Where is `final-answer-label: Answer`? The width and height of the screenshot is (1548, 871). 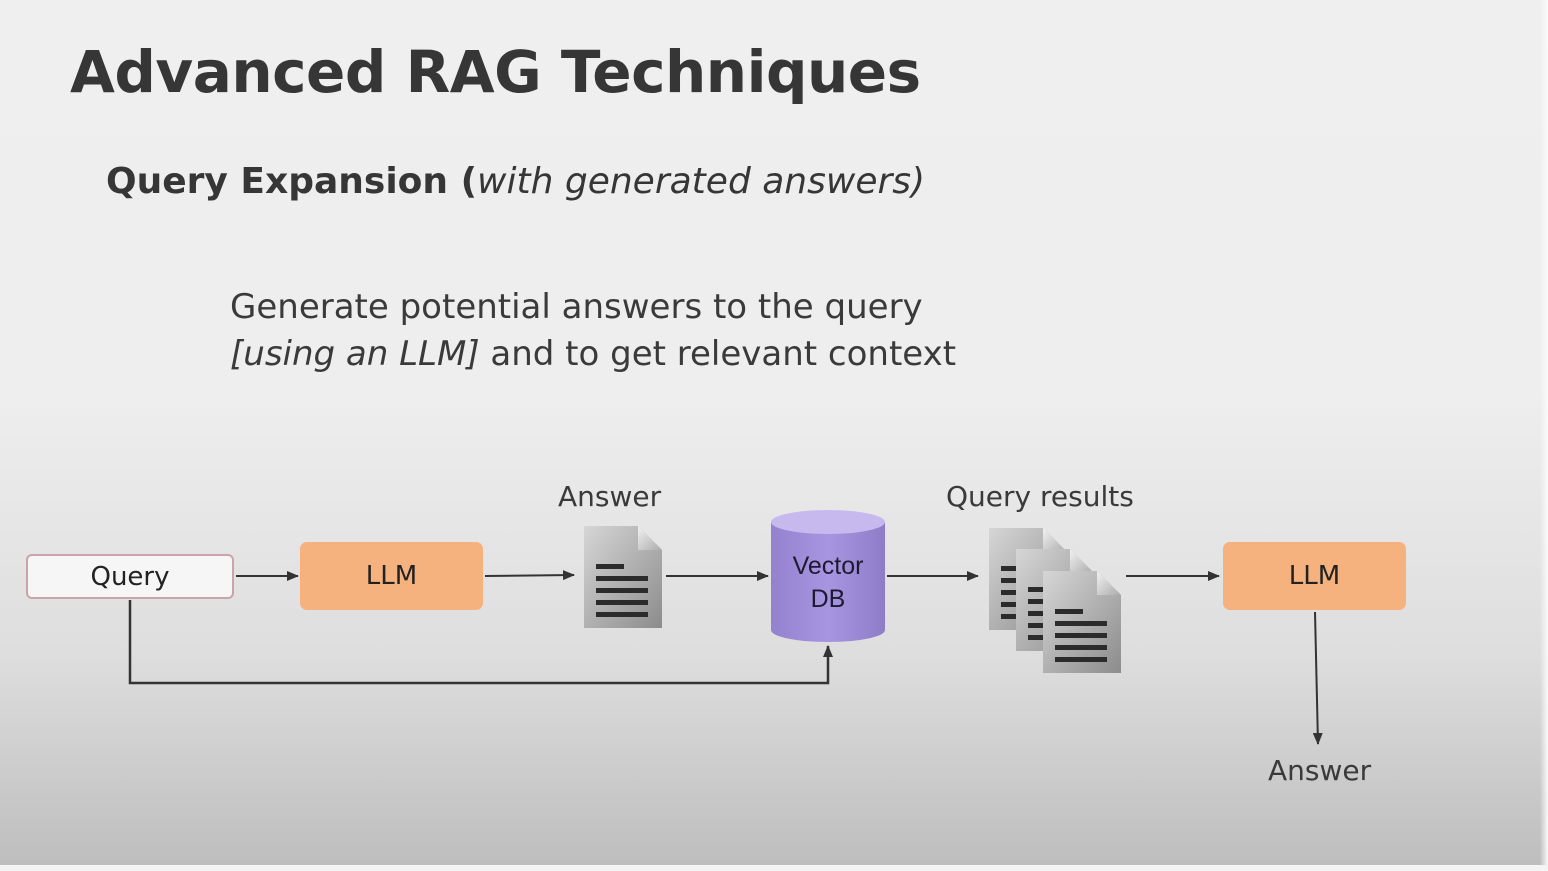 final-answer-label: Answer is located at coordinates (1320, 770).